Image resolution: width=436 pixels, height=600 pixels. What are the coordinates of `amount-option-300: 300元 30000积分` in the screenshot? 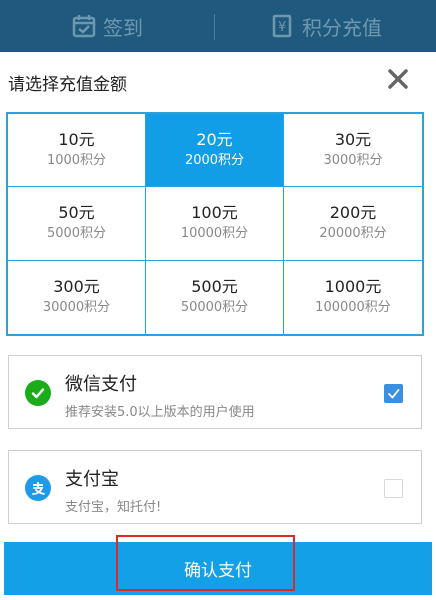 It's located at (77, 297).